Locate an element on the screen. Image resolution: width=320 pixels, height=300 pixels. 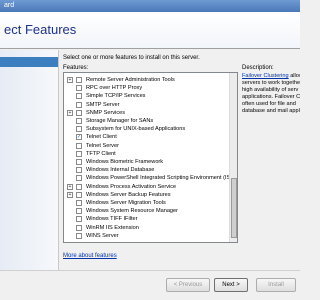
features-list-scrollbar is located at coordinates (233, 157).